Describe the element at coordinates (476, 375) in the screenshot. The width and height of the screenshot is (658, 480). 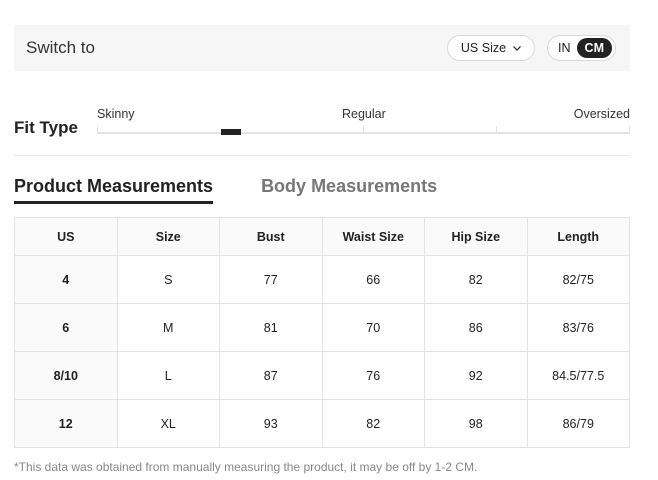
I see `table-cell: 92` at that location.